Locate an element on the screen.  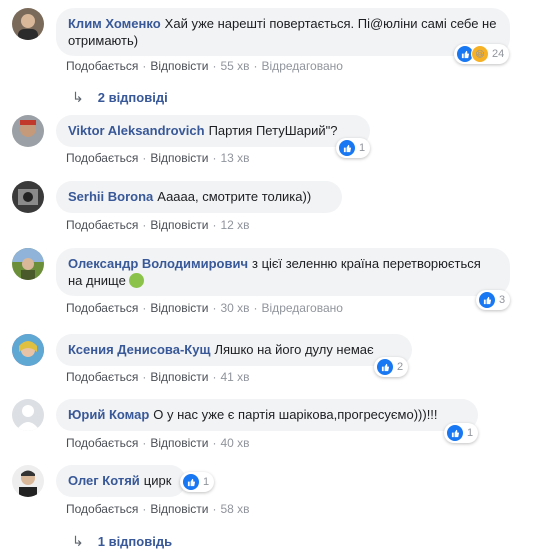
timestamp: 13 хв is located at coordinates (234, 158).